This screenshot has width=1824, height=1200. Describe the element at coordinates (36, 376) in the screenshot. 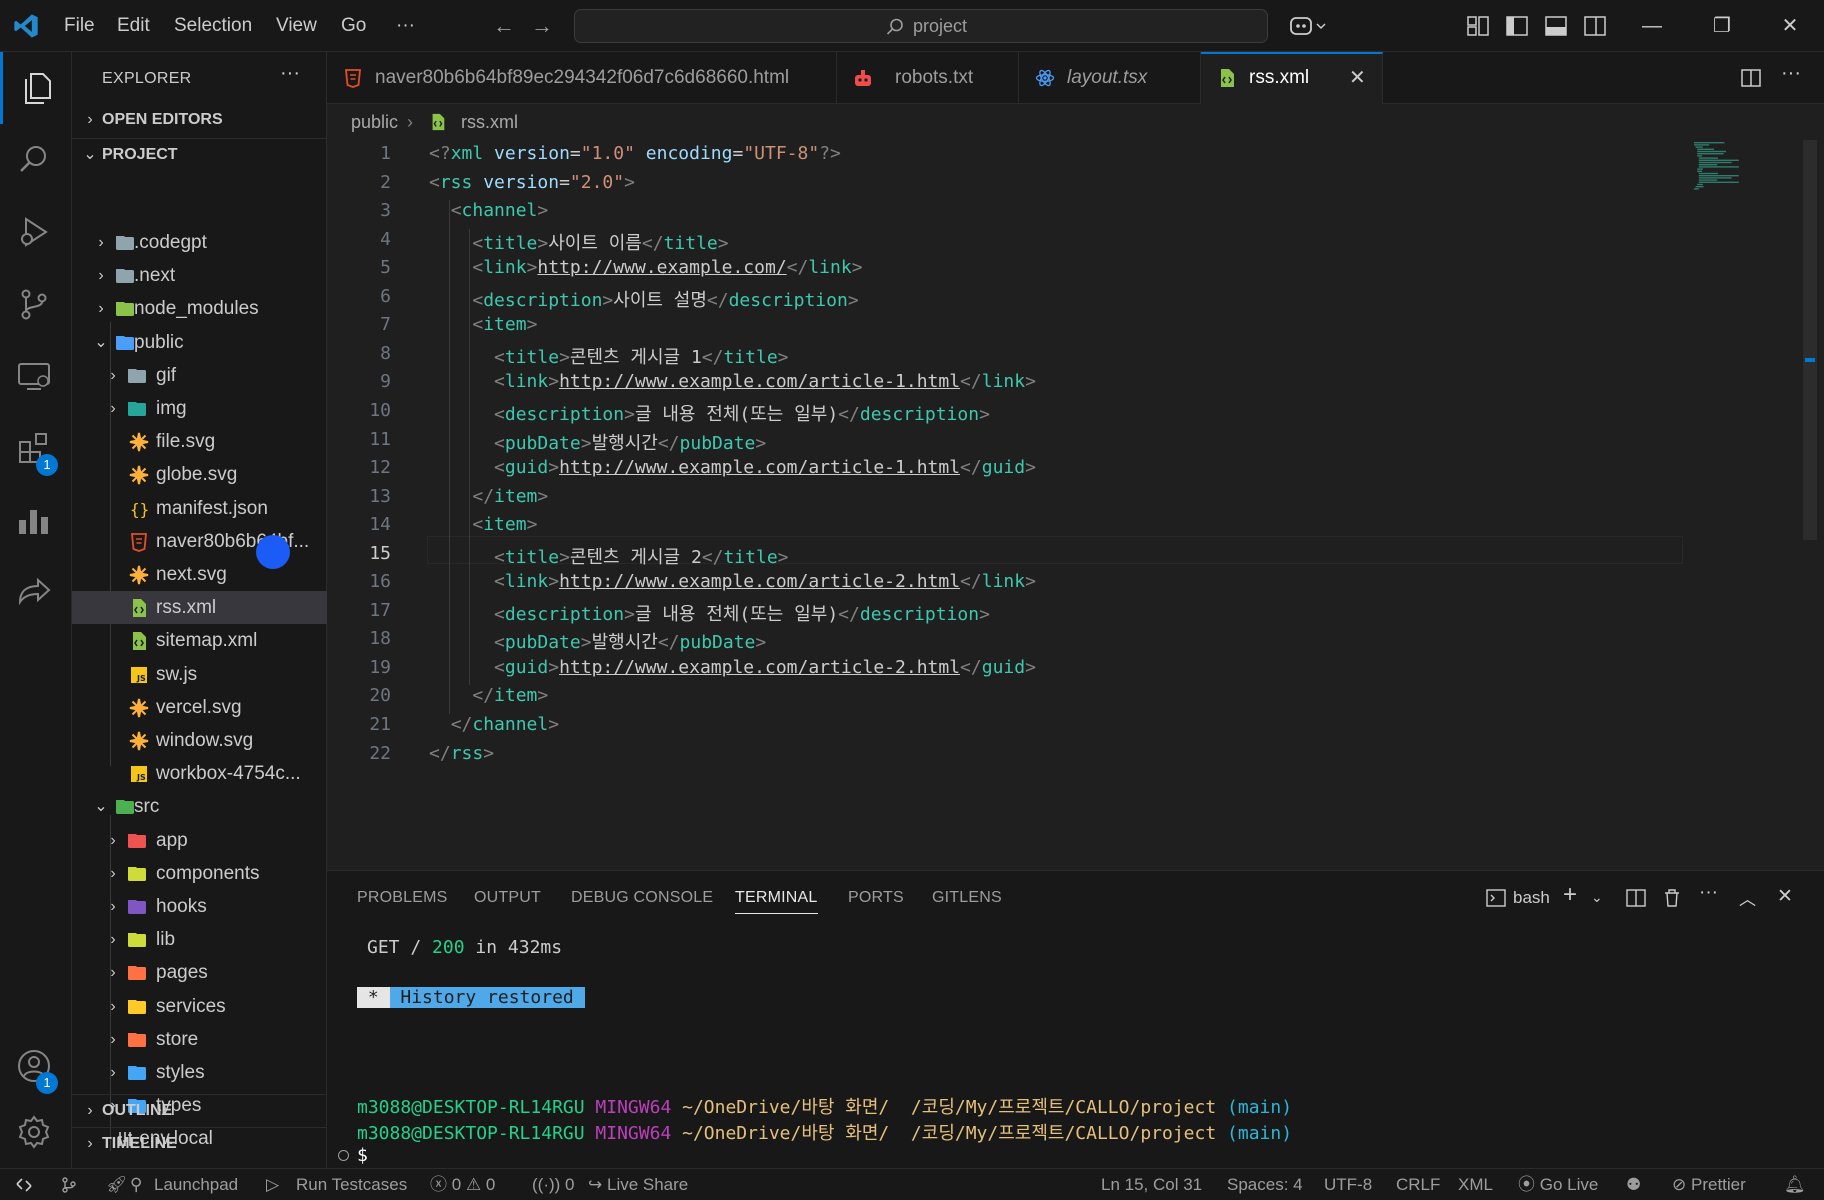

I see `remote-explorer-activity` at that location.